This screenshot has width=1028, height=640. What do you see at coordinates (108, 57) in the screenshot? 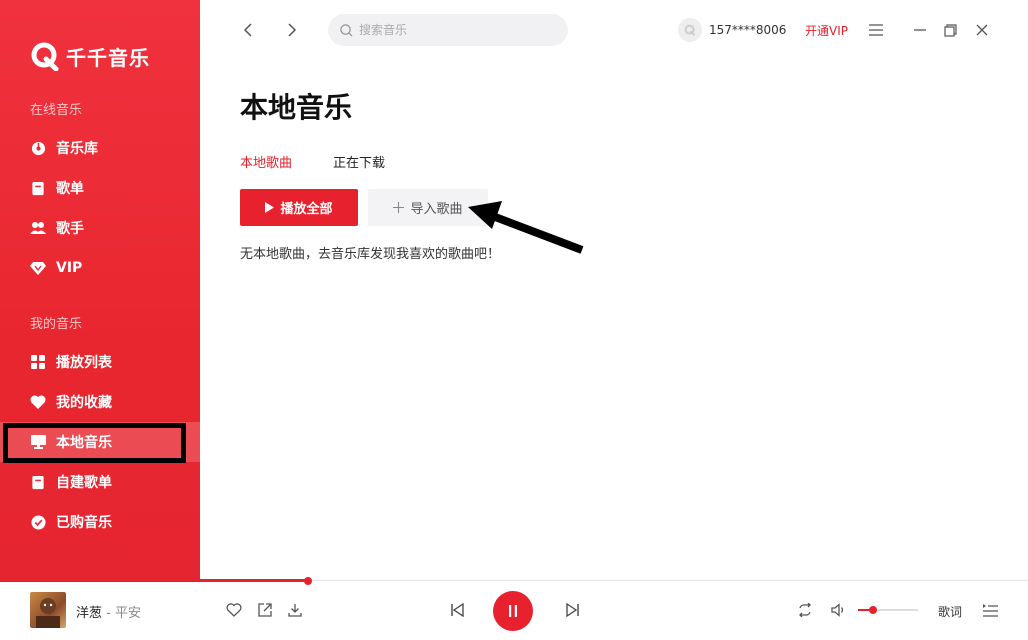
I see `app-name: 千千音乐` at bounding box center [108, 57].